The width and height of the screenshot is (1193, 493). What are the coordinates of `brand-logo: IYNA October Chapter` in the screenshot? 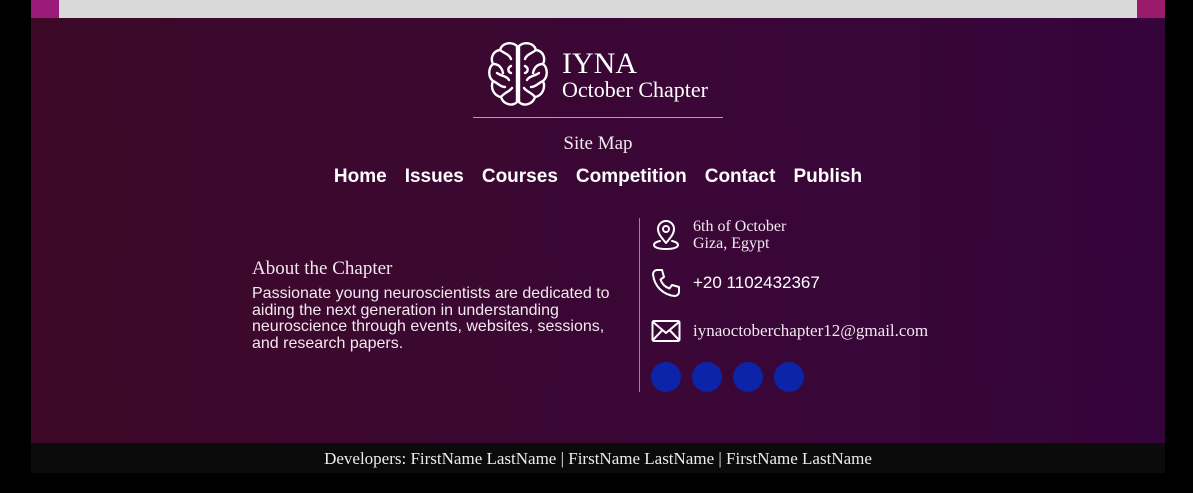 It's located at (607, 75).